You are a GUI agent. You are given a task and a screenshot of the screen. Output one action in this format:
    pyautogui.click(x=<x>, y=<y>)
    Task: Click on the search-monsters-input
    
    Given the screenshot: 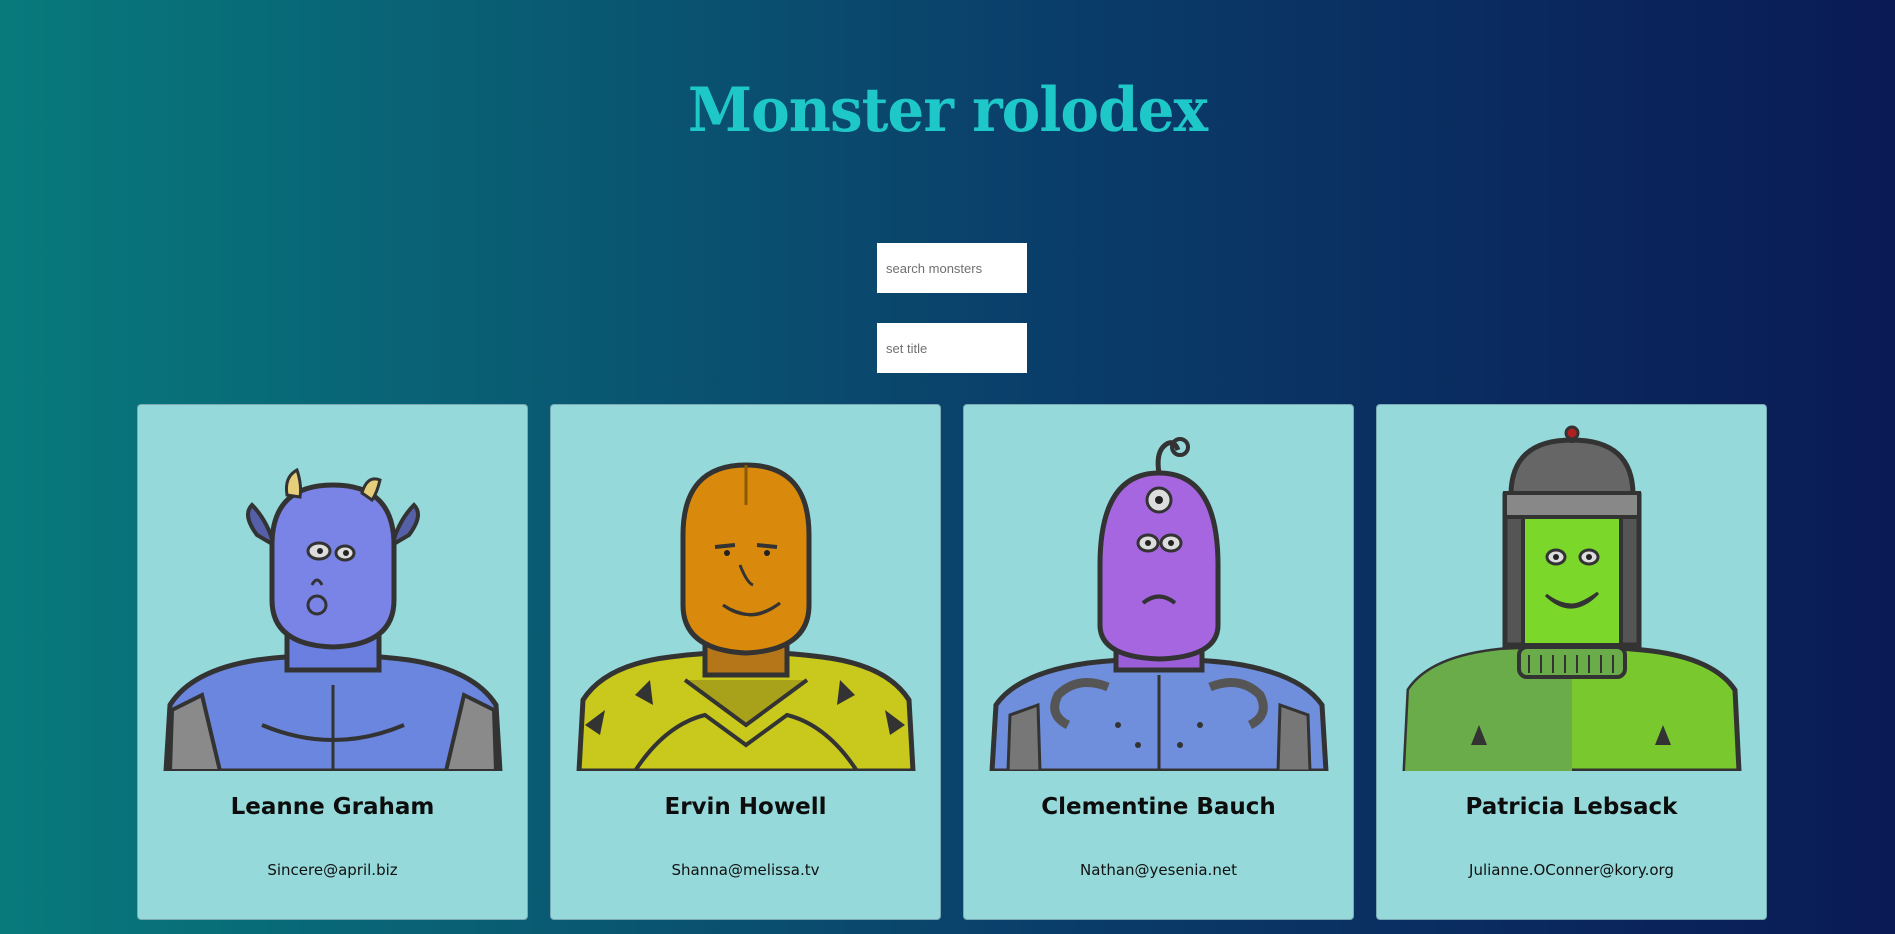 What is the action you would take?
    pyautogui.click(x=952, y=268)
    